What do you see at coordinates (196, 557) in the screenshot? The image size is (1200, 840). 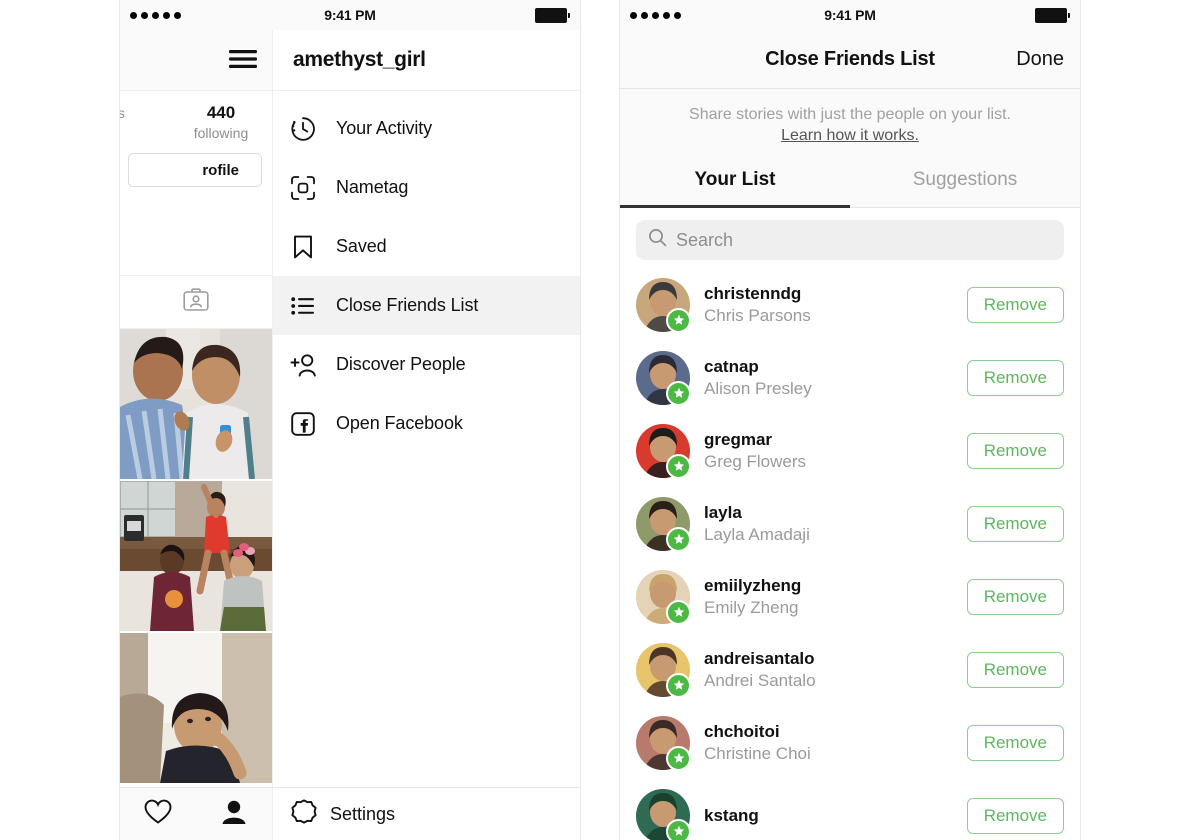 I see `photo-family-kitchen` at bounding box center [196, 557].